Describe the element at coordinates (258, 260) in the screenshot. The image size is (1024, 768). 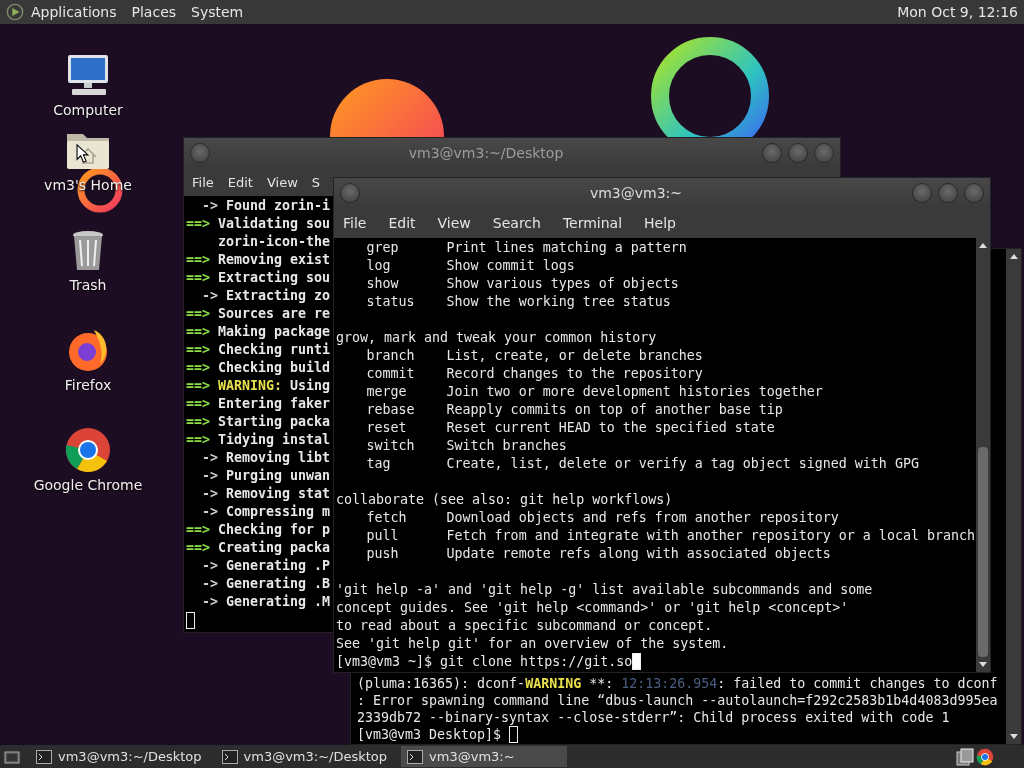
I see `log-line: ==> Removing exist` at that location.